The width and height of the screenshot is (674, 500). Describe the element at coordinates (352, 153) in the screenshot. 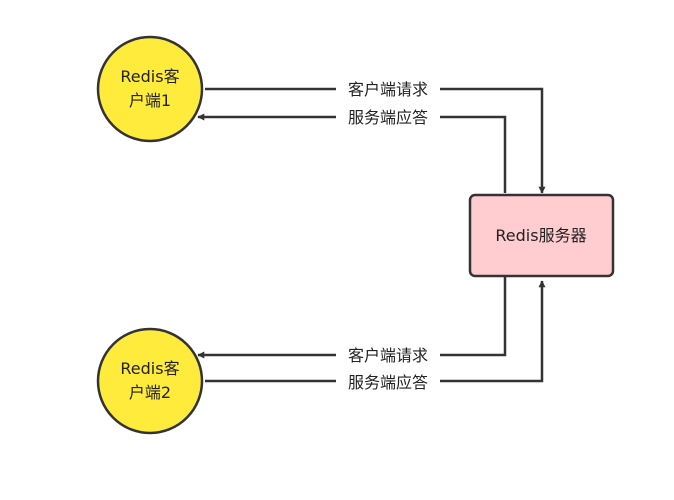

I see `client1-response-arrow` at that location.